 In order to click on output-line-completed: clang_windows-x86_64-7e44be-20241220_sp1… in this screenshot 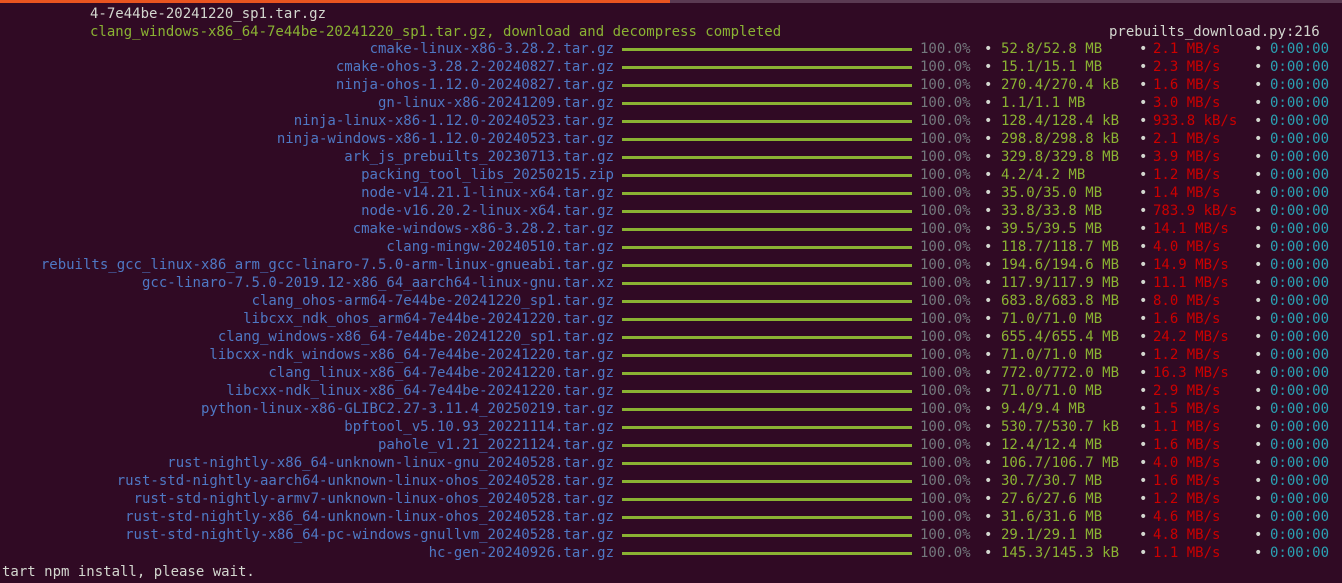, I will do `click(436, 32)`.